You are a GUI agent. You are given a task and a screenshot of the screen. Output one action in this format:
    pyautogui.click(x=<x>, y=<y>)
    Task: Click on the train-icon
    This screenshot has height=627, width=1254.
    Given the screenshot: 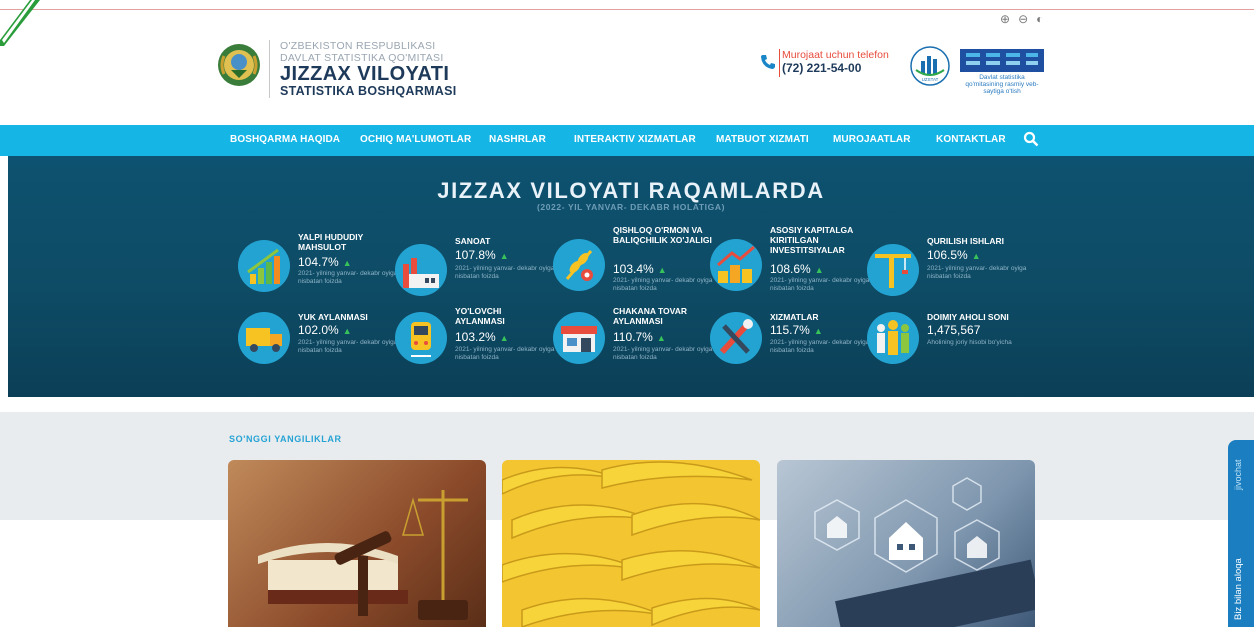 What is the action you would take?
    pyautogui.click(x=421, y=338)
    